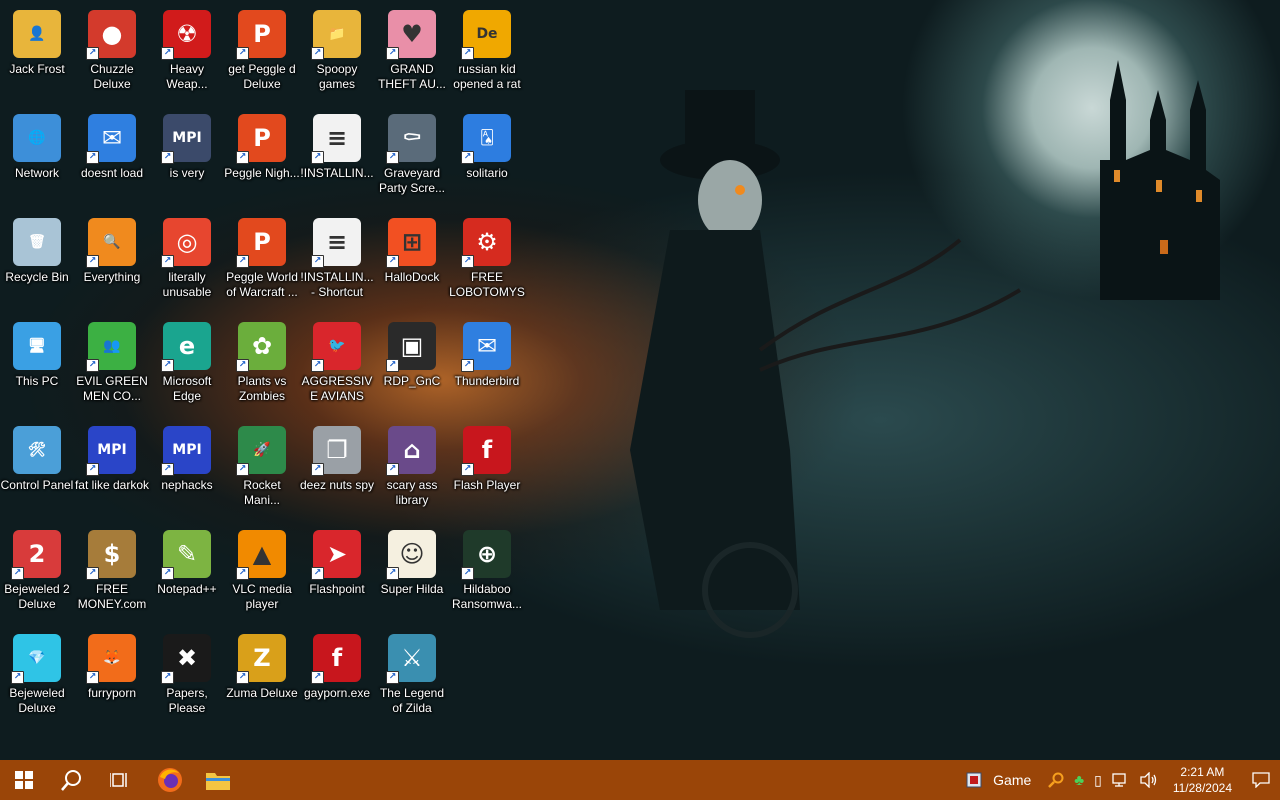 Image resolution: width=1280 pixels, height=800 pixels. What do you see at coordinates (218, 780) in the screenshot?
I see `taskbar-file-explorer-button` at bounding box center [218, 780].